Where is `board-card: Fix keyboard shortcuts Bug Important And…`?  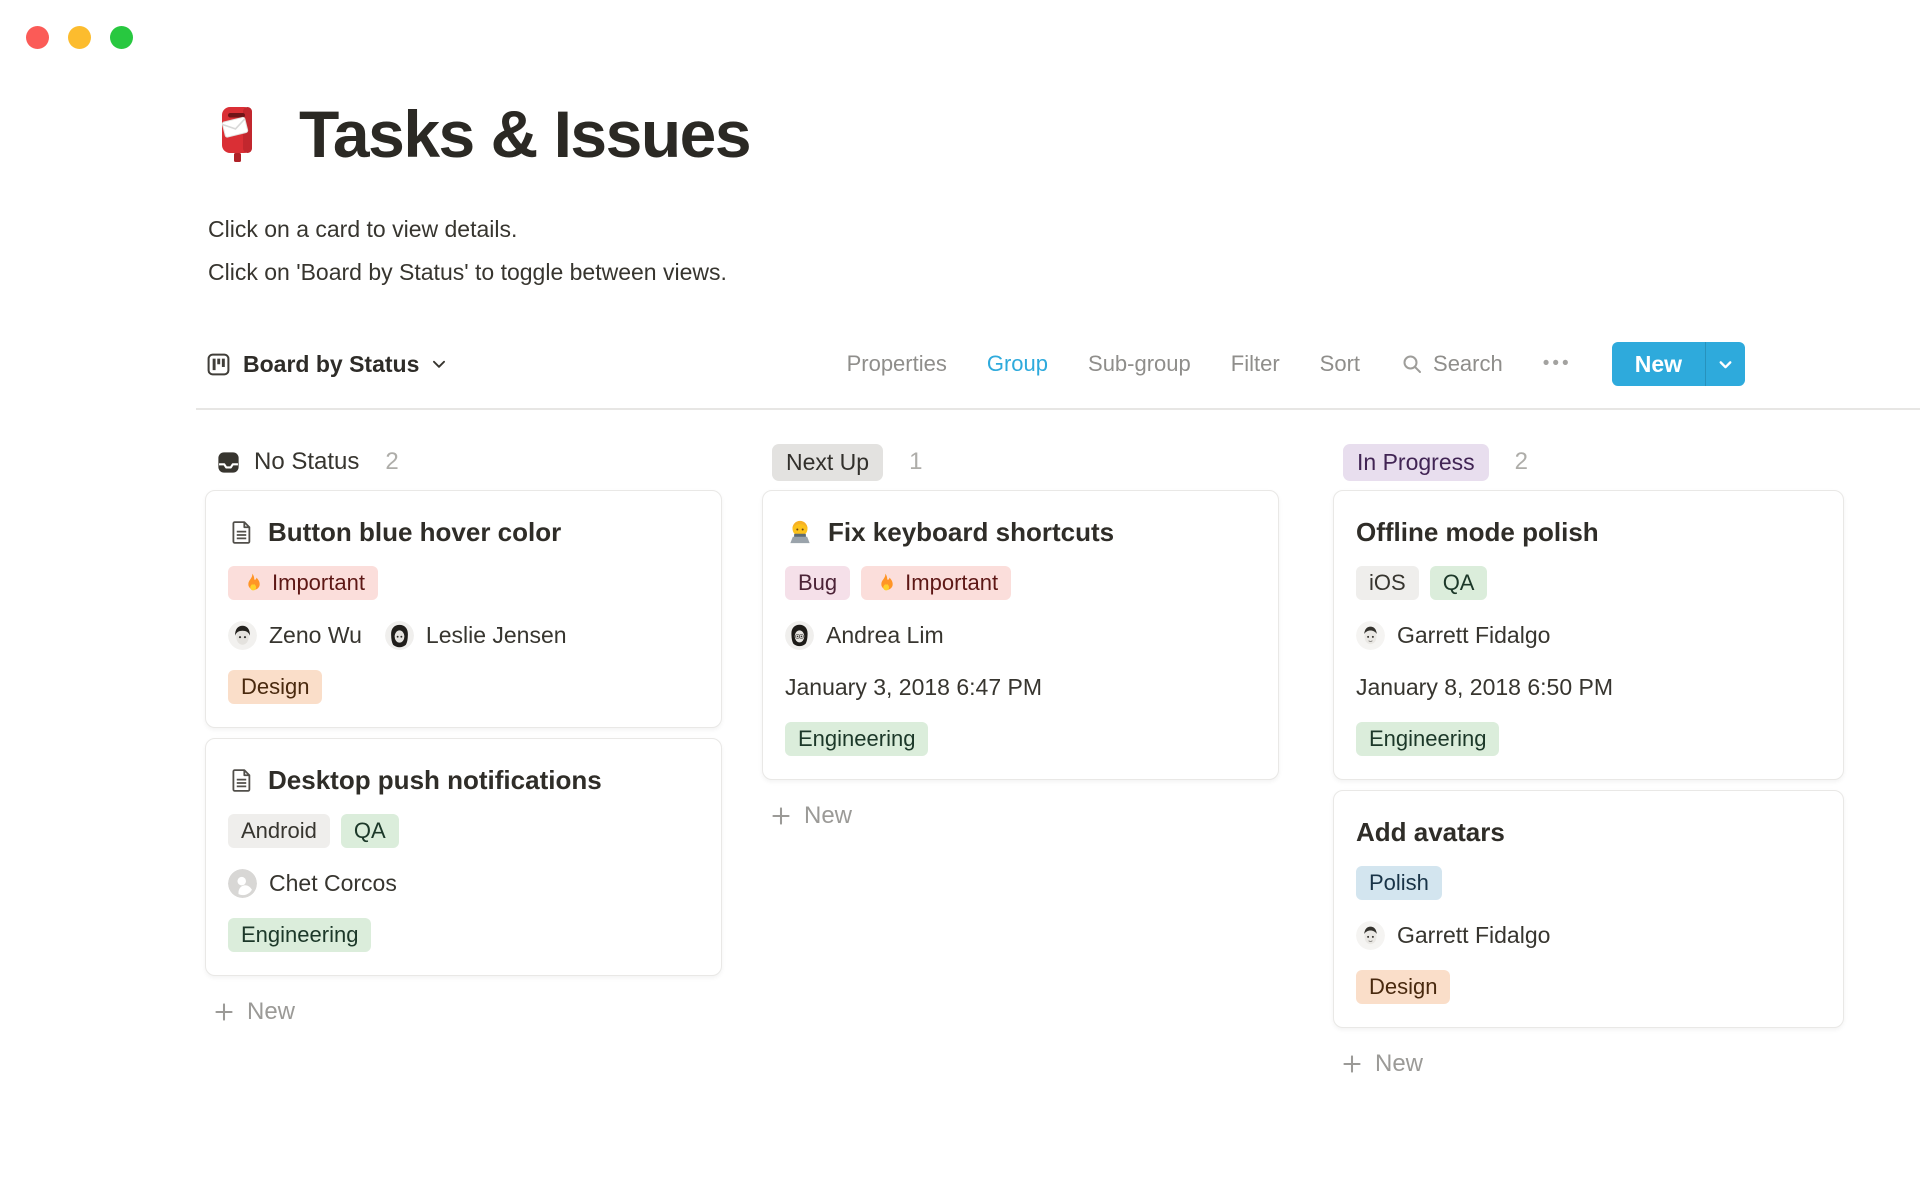 board-card: Fix keyboard shortcuts Bug Important And… is located at coordinates (1020, 635).